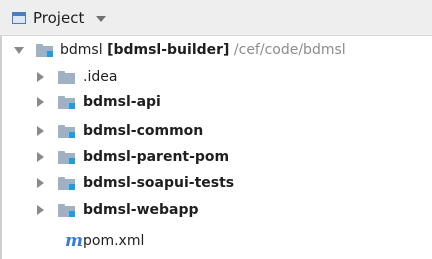 This screenshot has width=432, height=259. What do you see at coordinates (159, 183) in the screenshot?
I see `tree-item-label: bdmsl-soapui-tests` at bounding box center [159, 183].